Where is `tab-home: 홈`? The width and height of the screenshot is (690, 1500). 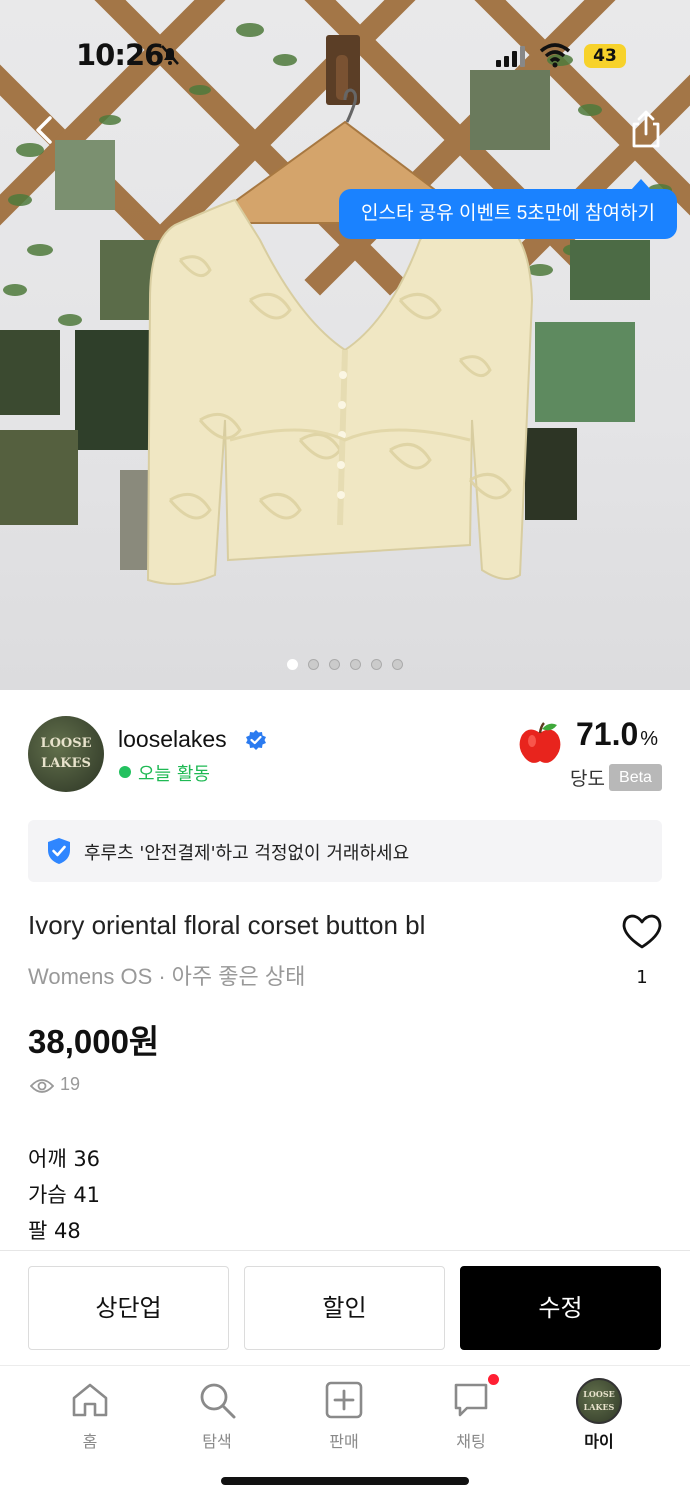 tab-home: 홈 is located at coordinates (90, 1418).